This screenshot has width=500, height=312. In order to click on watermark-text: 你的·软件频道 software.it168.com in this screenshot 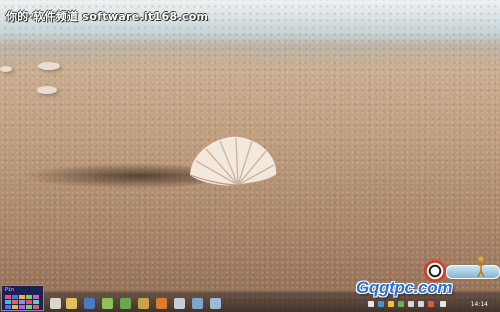, I will do `click(107, 16)`.